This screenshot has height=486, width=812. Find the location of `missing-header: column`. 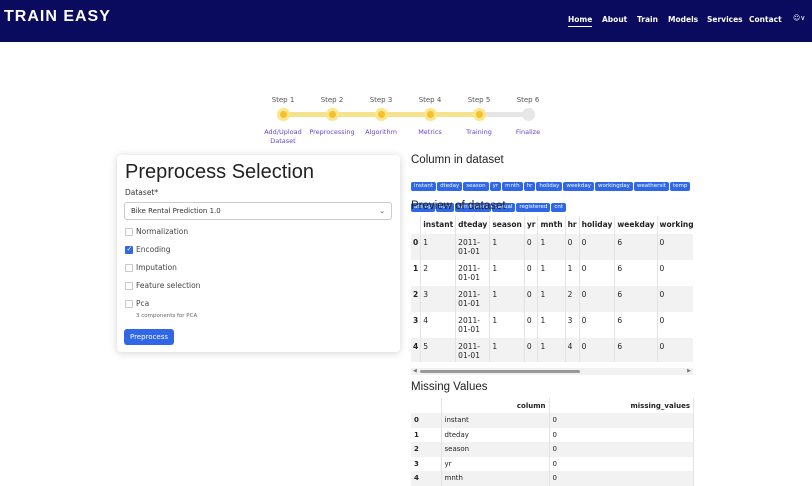

missing-header: column is located at coordinates (495, 405).